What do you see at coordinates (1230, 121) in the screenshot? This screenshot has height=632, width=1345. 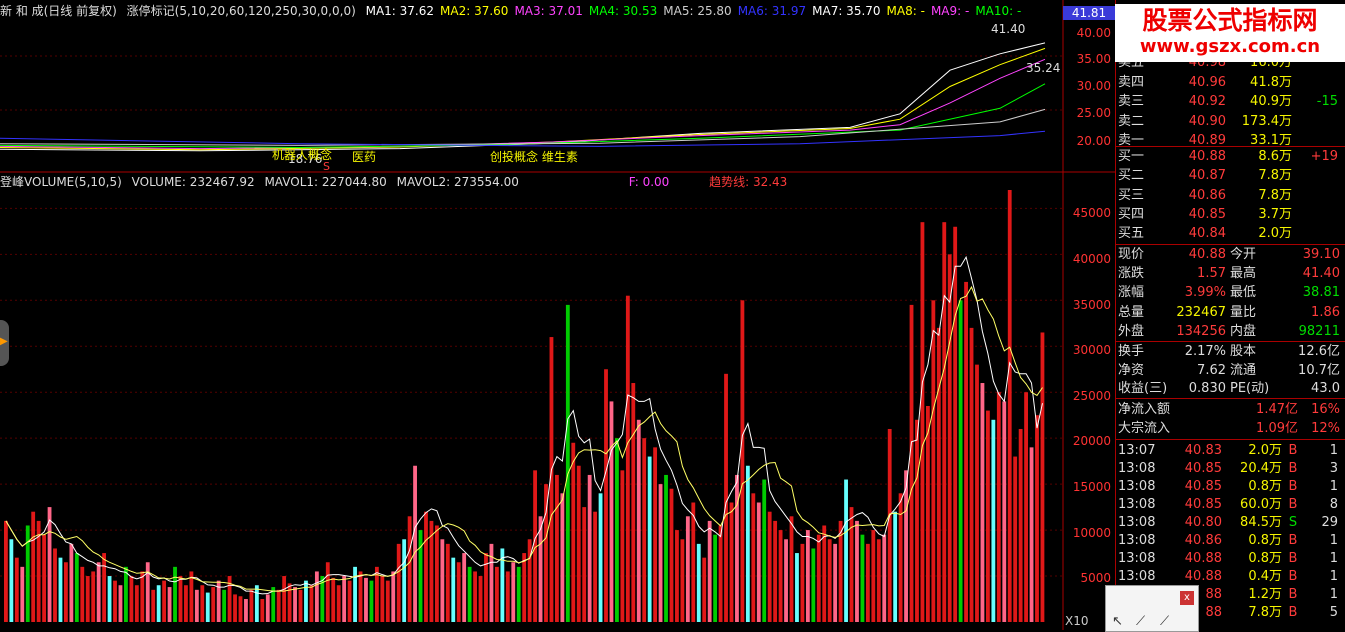 I see `ask-row: 卖二 40.90 173.4万` at bounding box center [1230, 121].